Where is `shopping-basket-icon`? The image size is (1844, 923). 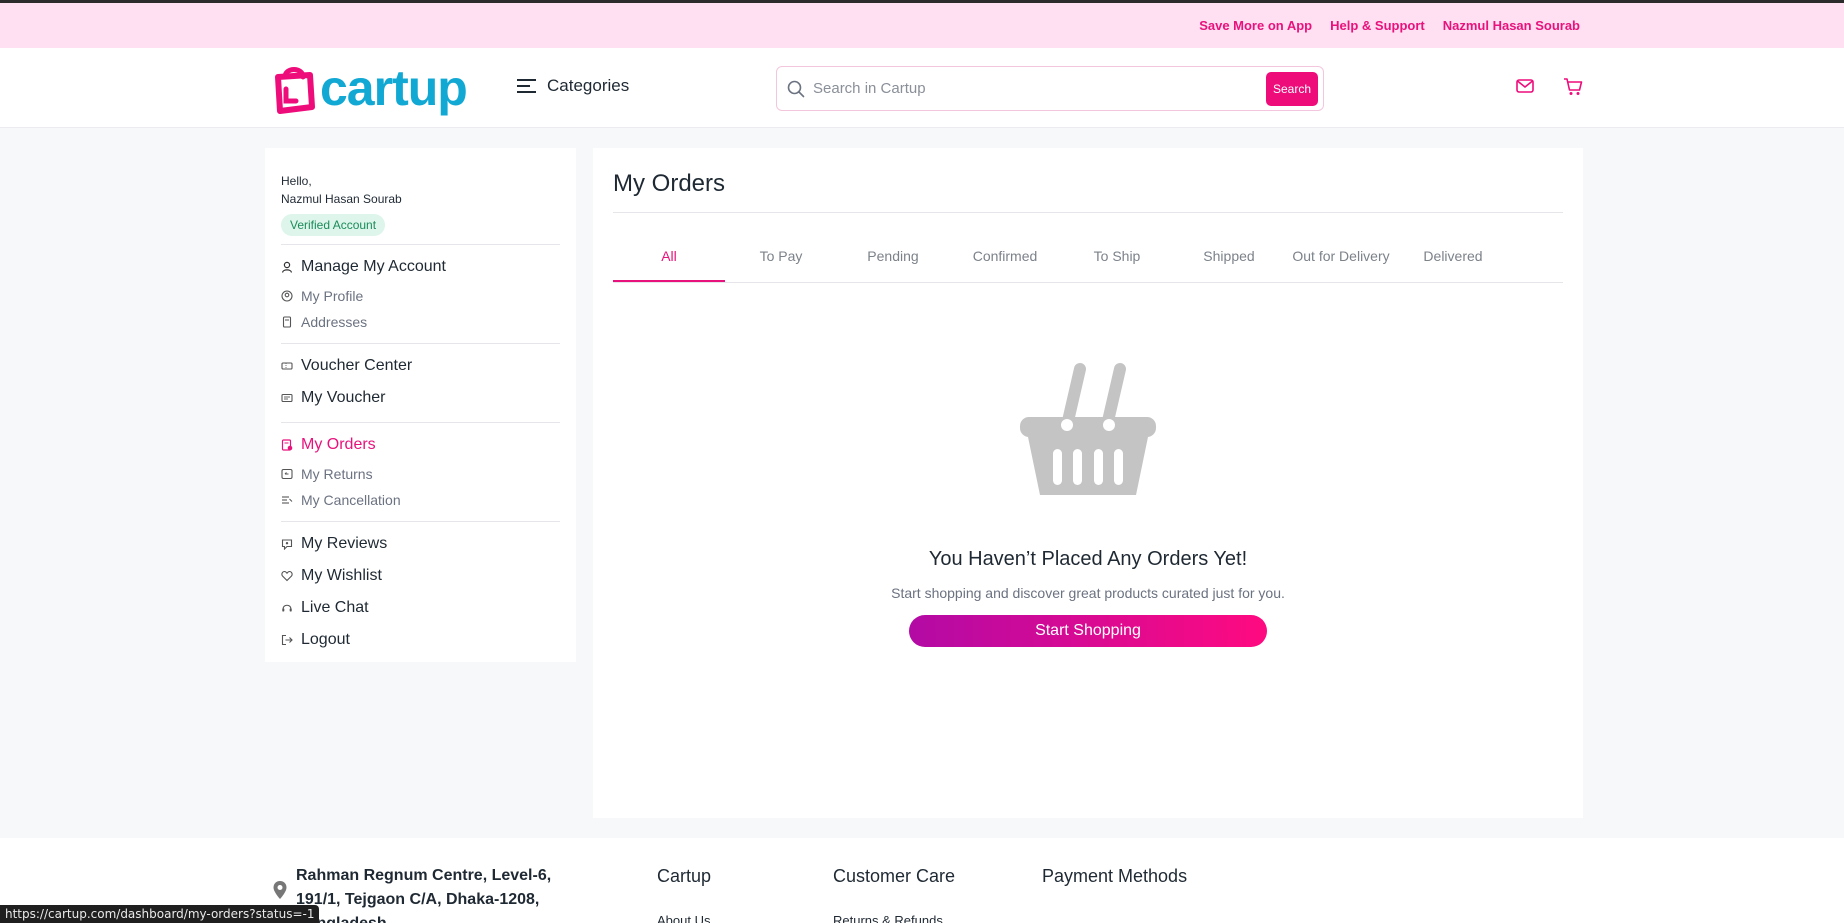
shopping-basket-icon is located at coordinates (1088, 429).